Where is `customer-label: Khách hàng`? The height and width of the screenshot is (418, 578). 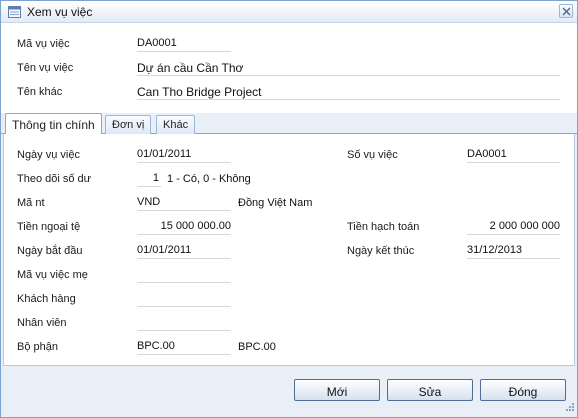
customer-label: Khách hàng is located at coordinates (46, 299).